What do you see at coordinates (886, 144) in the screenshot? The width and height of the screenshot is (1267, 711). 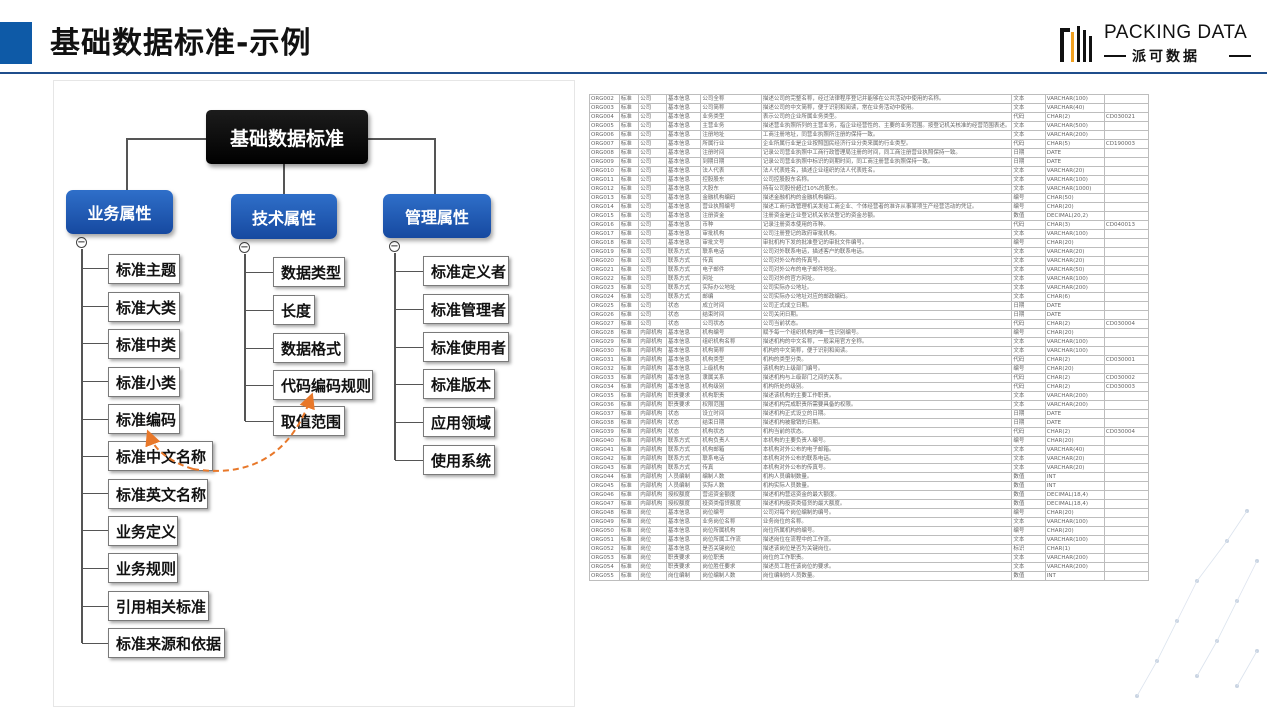 I see `table-cell: 企业所属行业是企业按照国民经济行业分类来属的行业类型。` at bounding box center [886, 144].